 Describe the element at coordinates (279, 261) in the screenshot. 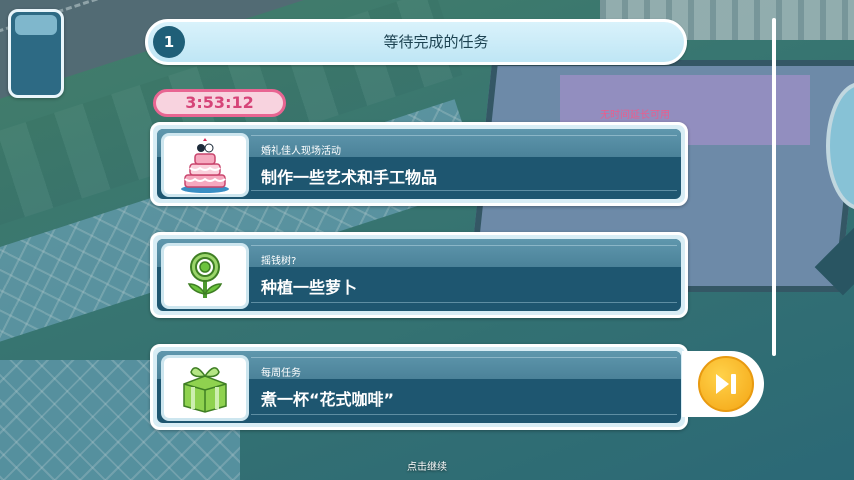

I see `task-subtitle: 摇钱树?` at that location.